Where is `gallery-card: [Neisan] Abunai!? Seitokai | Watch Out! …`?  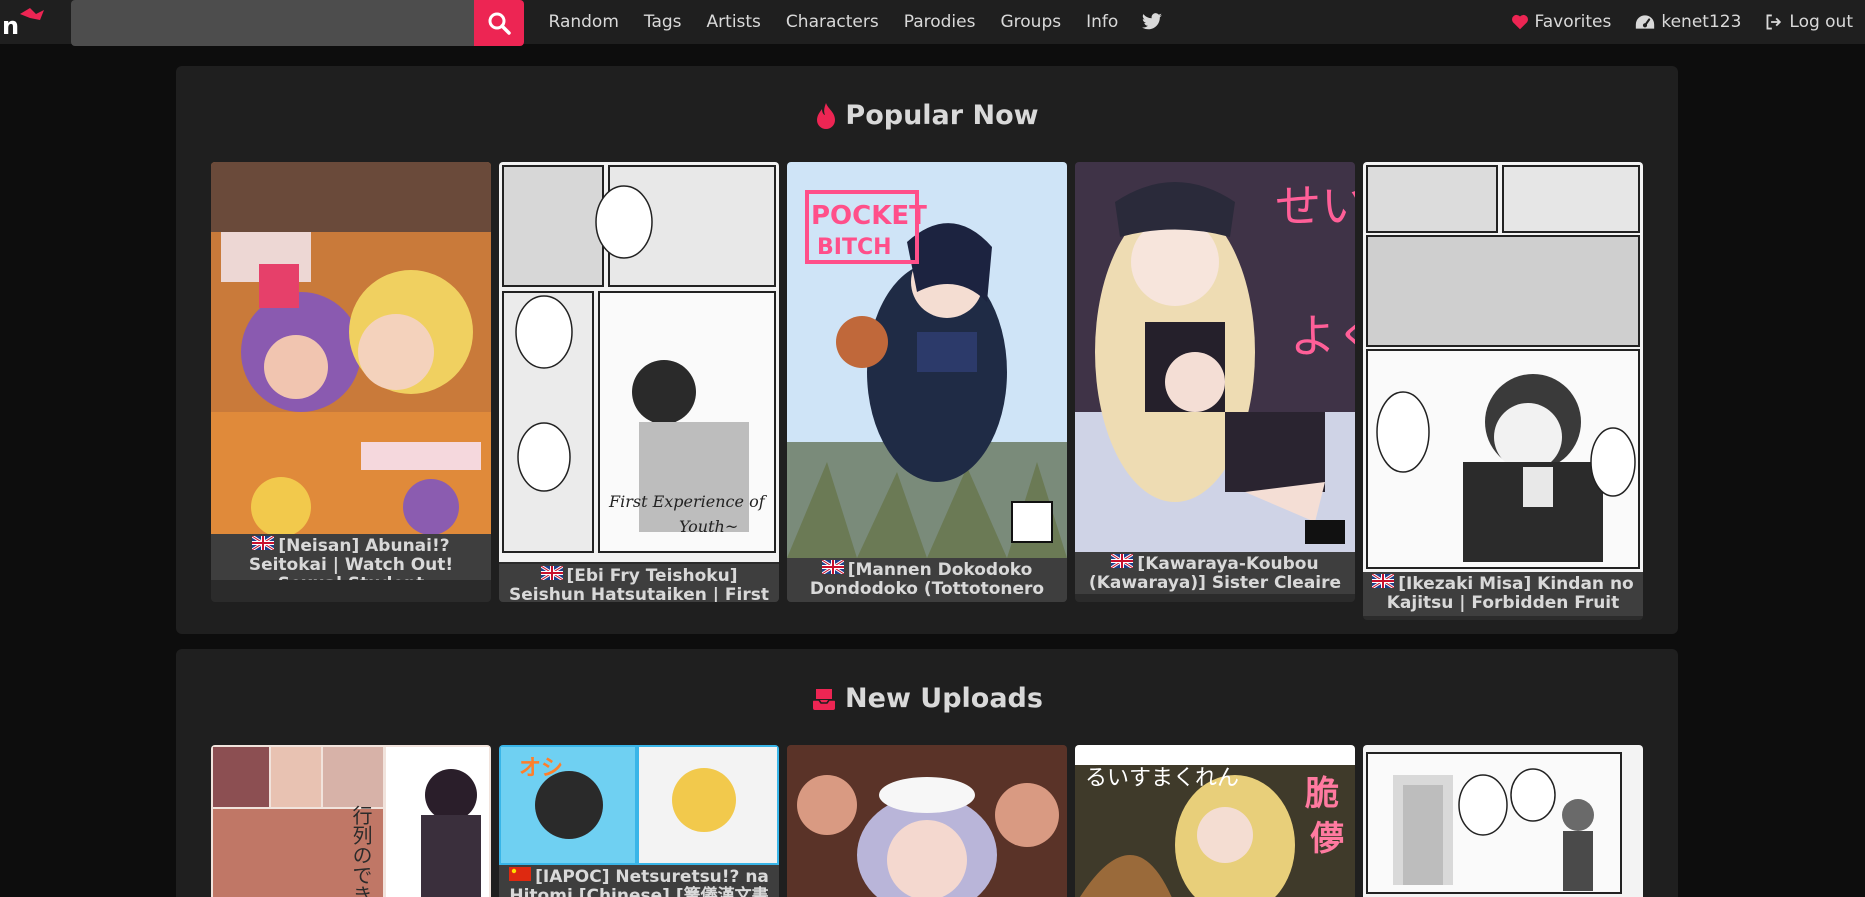
gallery-card: [Neisan] Abunai!? Seitokai | Watch Out! … is located at coordinates (351, 382).